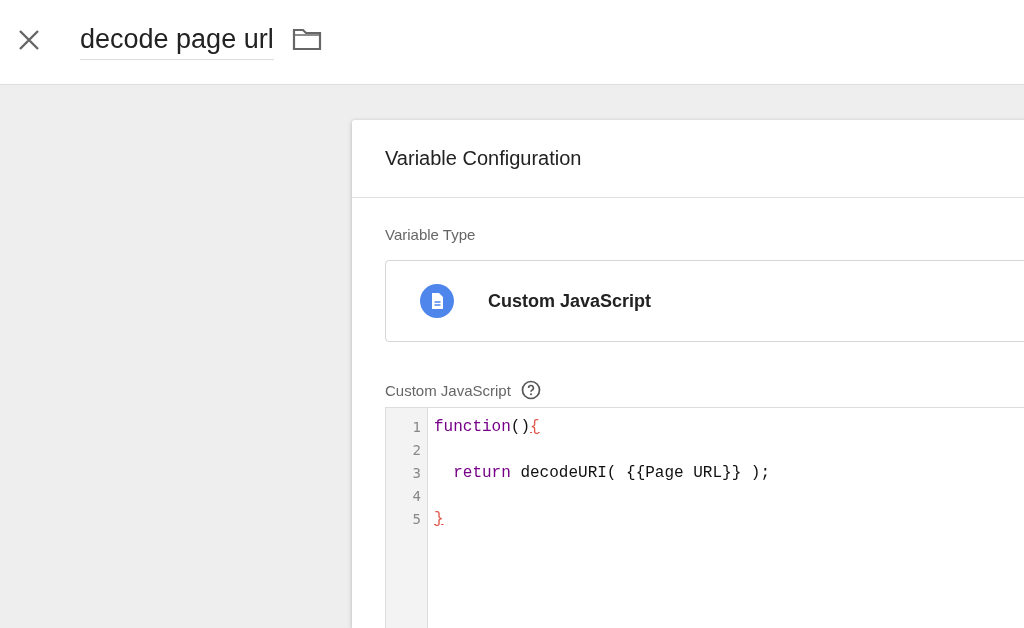 The width and height of the screenshot is (1024, 628). Describe the element at coordinates (416, 473) in the screenshot. I see `line-number: 3` at that location.